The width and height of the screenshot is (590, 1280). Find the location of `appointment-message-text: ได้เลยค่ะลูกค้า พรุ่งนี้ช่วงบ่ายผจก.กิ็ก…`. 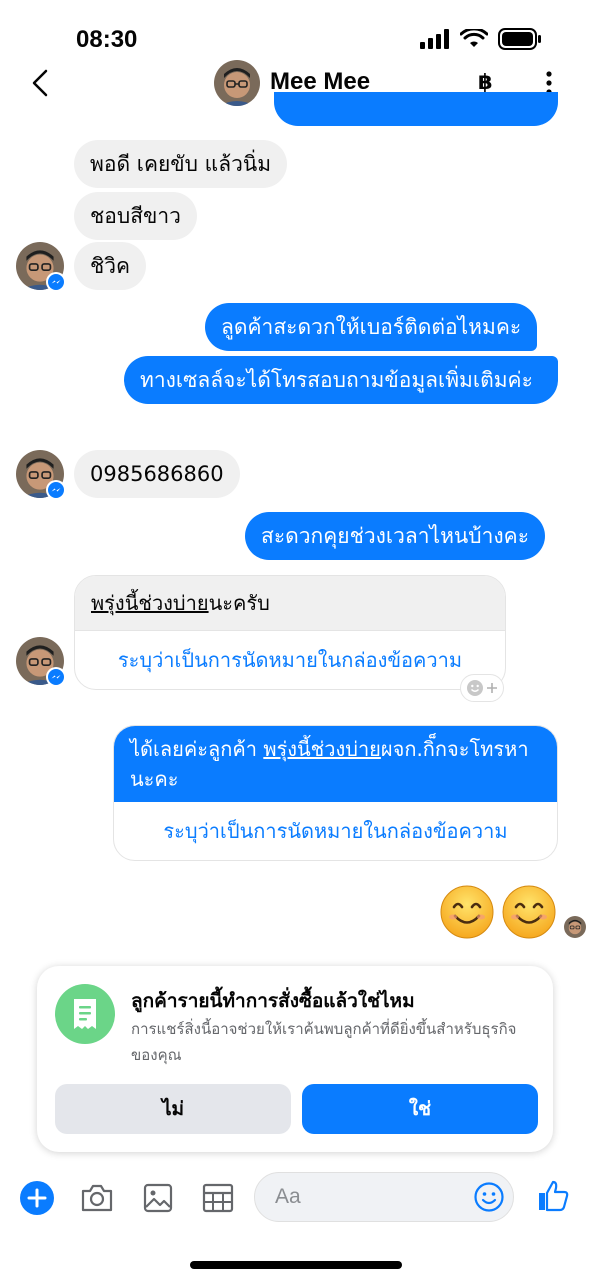

appointment-message-text: ได้เลยค่ะลูกค้า พรุ่งนี้ช่วงบ่ายผจก.กิ็ก… is located at coordinates (335, 764).